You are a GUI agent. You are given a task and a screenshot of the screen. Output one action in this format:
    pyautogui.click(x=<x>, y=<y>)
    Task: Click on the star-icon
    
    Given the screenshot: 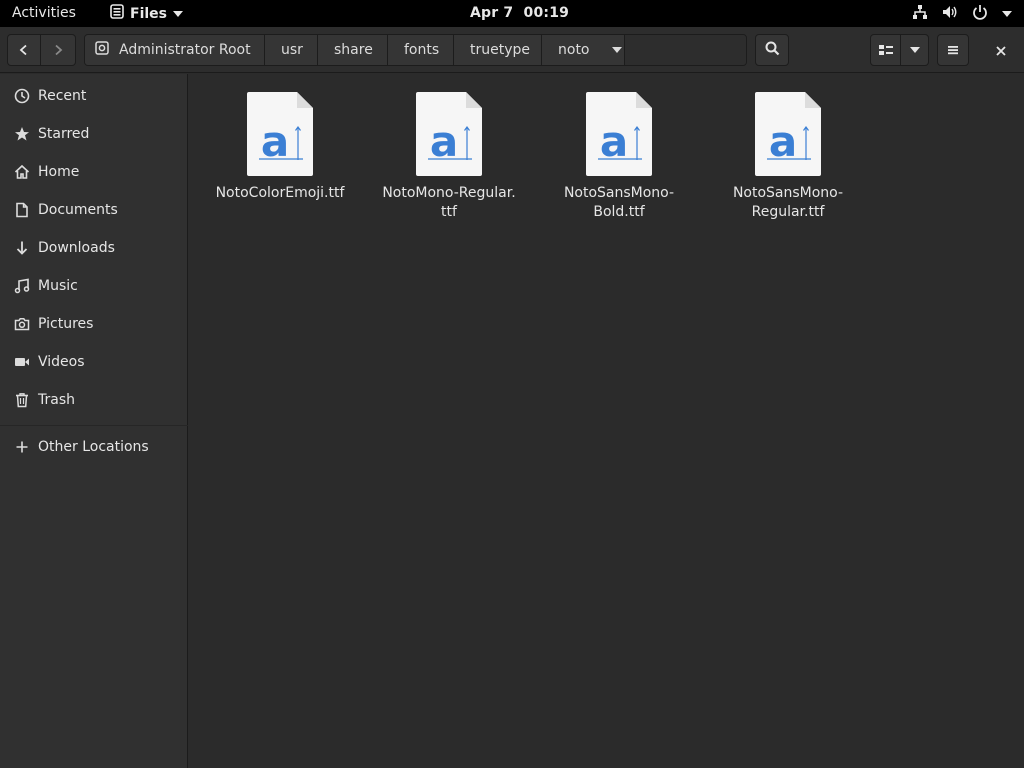 What is the action you would take?
    pyautogui.click(x=22, y=134)
    